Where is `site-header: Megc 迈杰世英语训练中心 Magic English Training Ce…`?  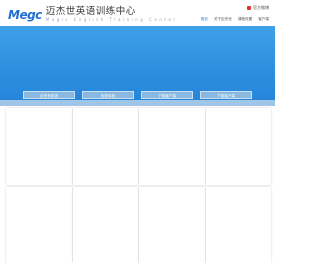
site-header: Megc 迈杰世英语训练中心 Magic English Training Ce… is located at coordinates (137, 14).